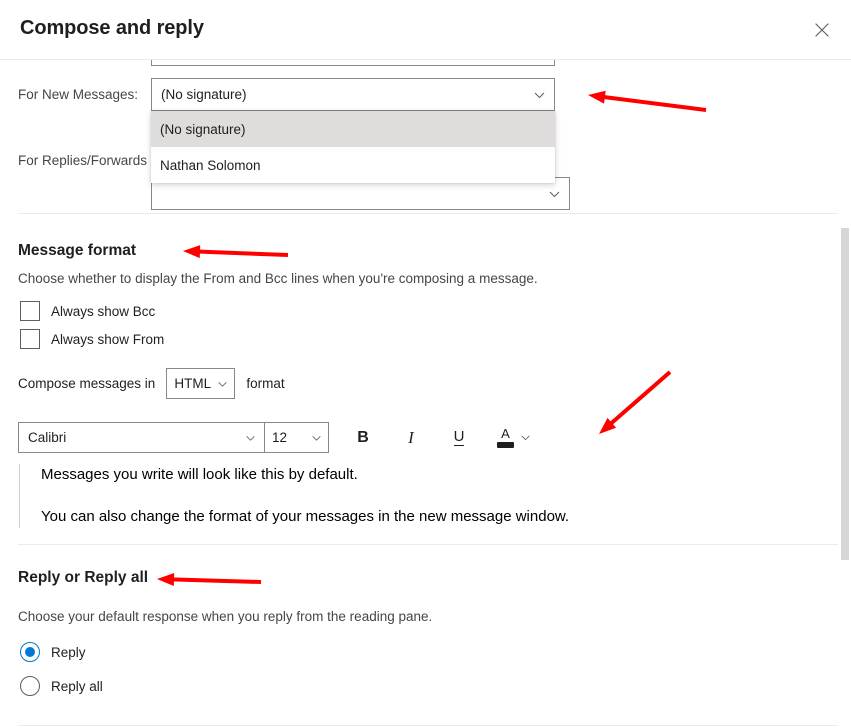  I want to click on underline-icon: U, so click(459, 437).